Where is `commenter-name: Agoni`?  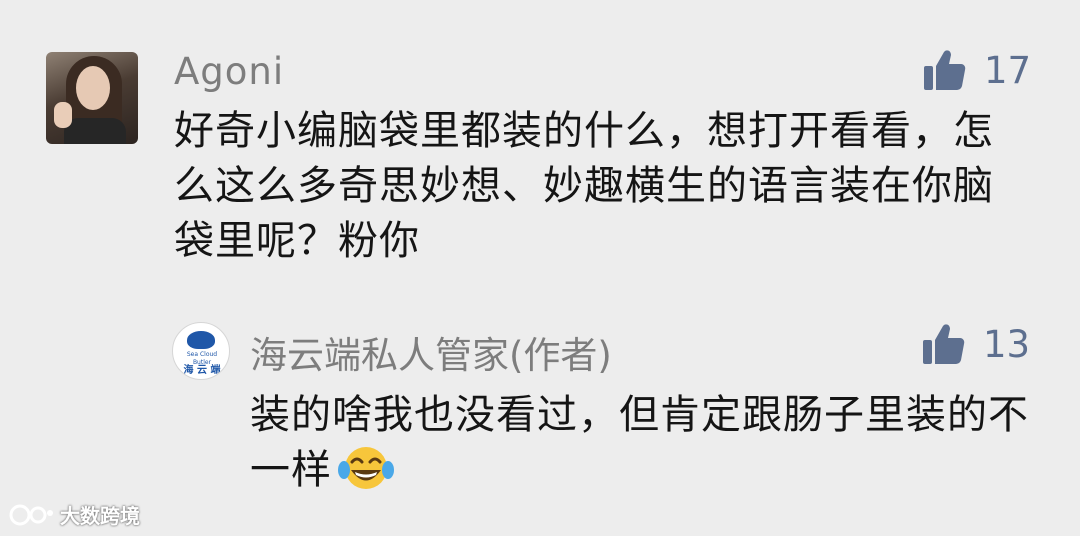
commenter-name: Agoni is located at coordinates (229, 71).